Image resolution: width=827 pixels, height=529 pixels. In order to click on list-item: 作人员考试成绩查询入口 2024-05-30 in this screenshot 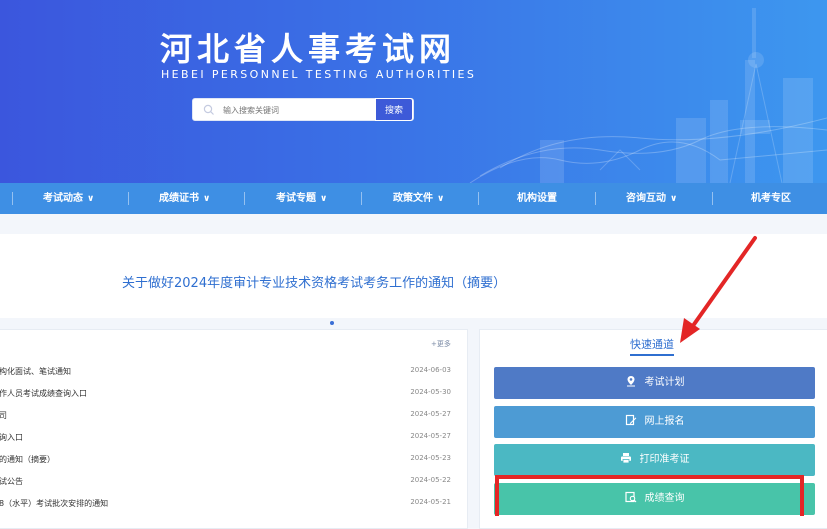, I will do `click(227, 394)`.